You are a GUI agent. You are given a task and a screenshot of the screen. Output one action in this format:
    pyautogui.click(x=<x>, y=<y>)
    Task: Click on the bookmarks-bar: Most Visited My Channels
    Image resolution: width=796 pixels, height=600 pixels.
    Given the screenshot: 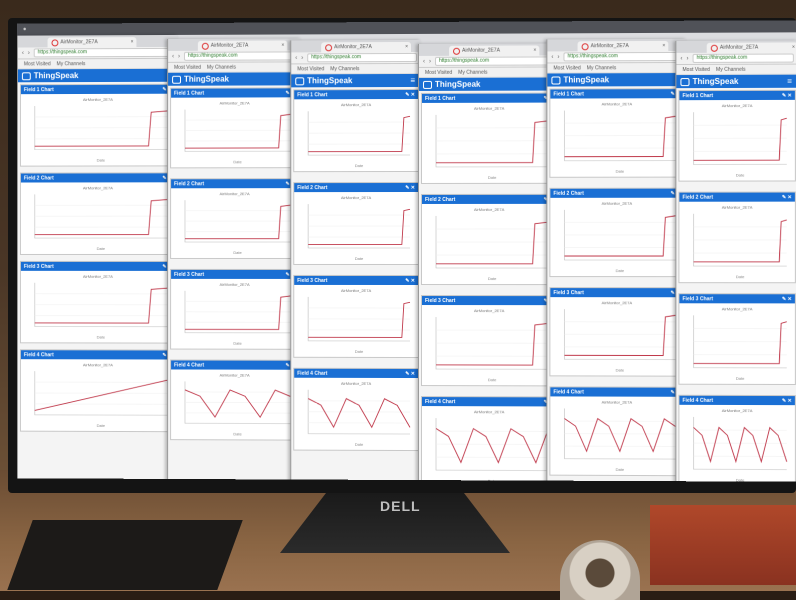 What is the action you would take?
    pyautogui.click(x=736, y=70)
    